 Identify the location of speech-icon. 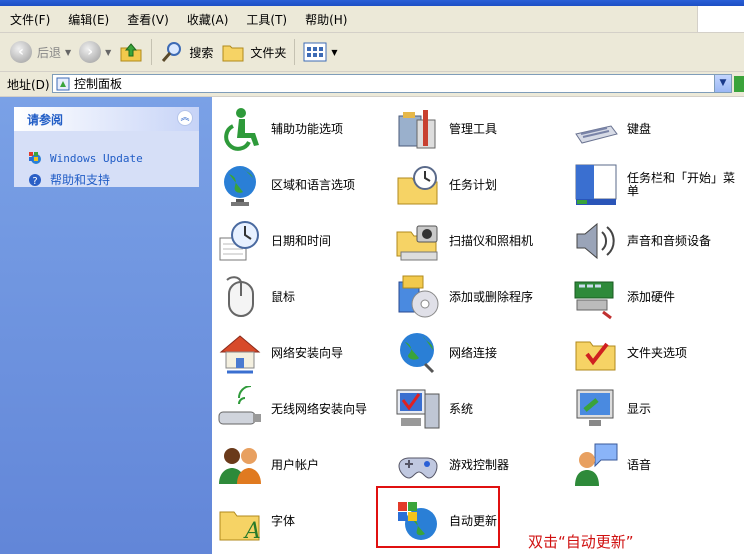
(596, 464).